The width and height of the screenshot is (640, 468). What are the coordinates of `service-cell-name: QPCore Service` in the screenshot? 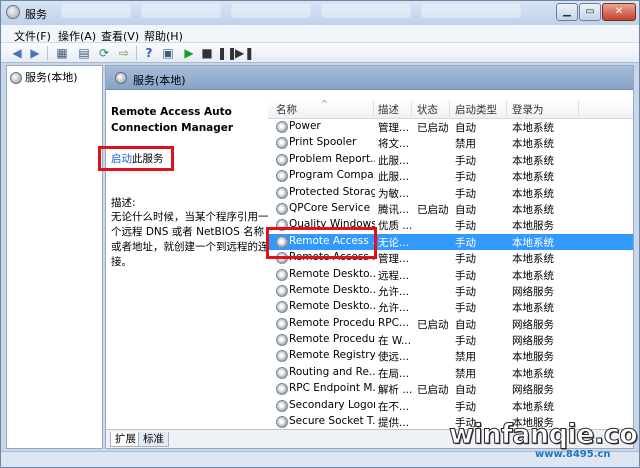 It's located at (330, 207).